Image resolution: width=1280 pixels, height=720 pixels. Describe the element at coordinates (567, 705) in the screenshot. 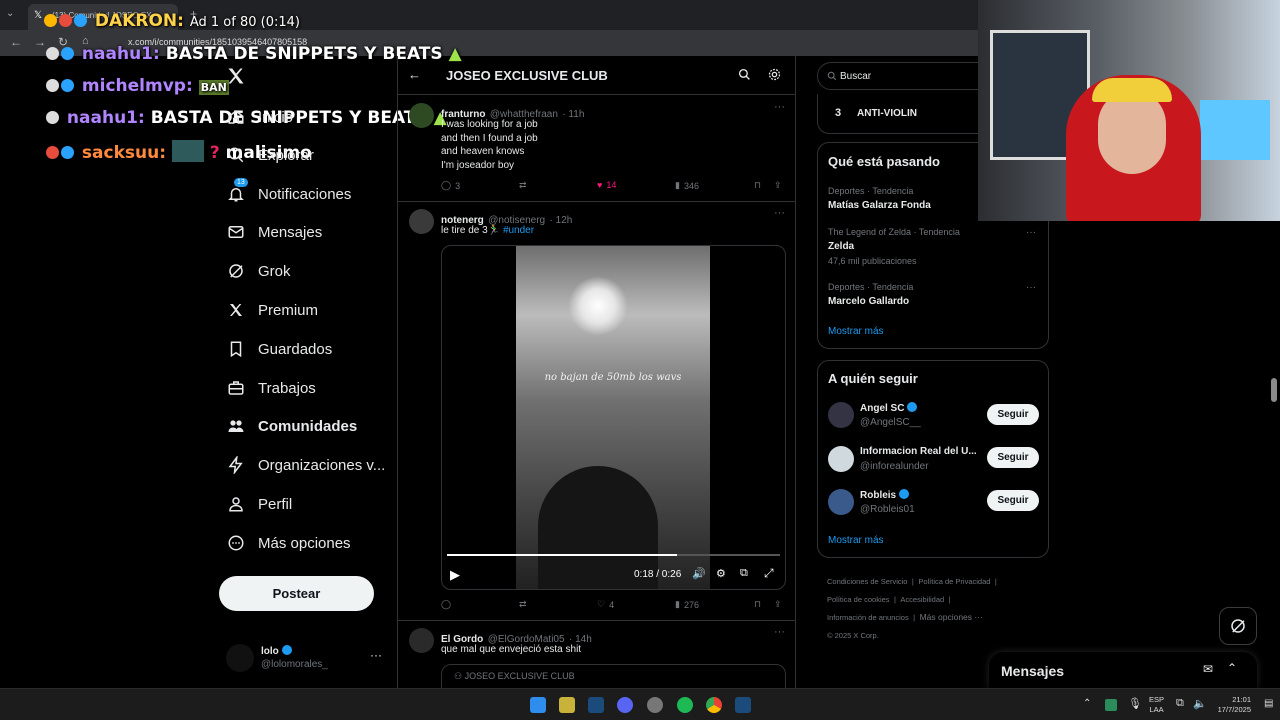

I see `file-explorer-icon` at that location.